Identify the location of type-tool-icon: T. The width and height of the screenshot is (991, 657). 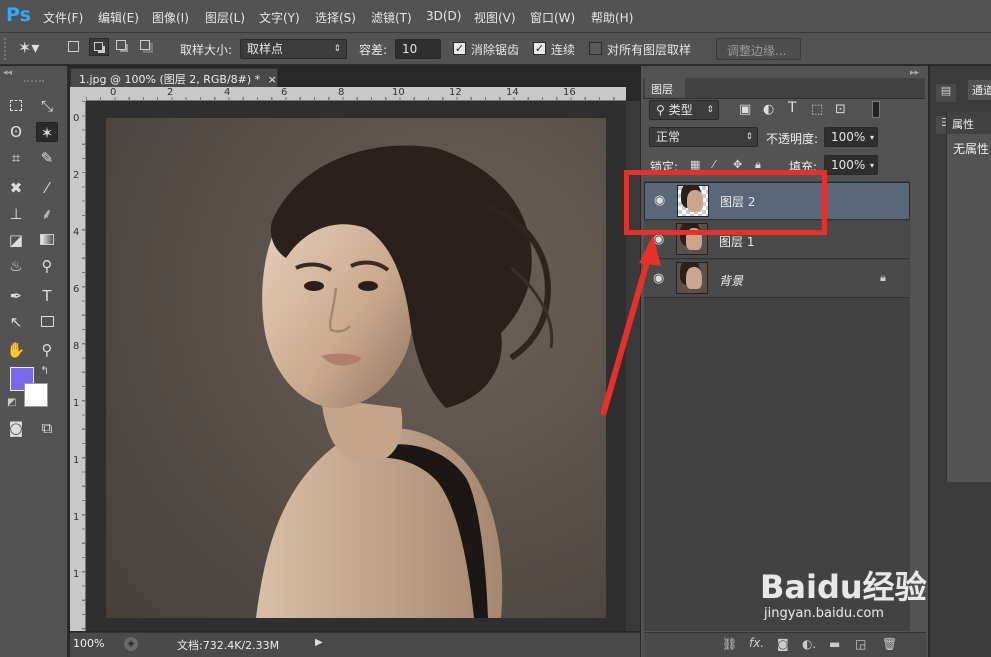
(47, 296).